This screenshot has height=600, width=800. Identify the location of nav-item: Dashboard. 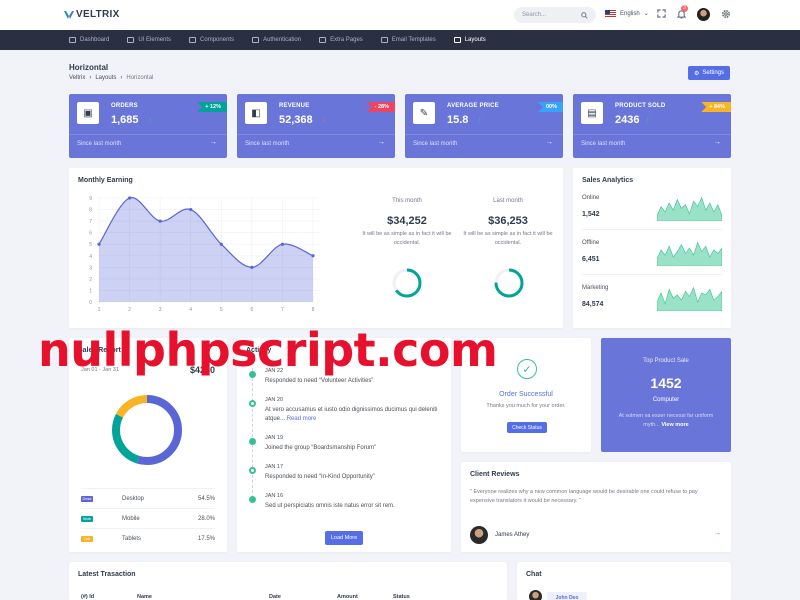
(89, 40).